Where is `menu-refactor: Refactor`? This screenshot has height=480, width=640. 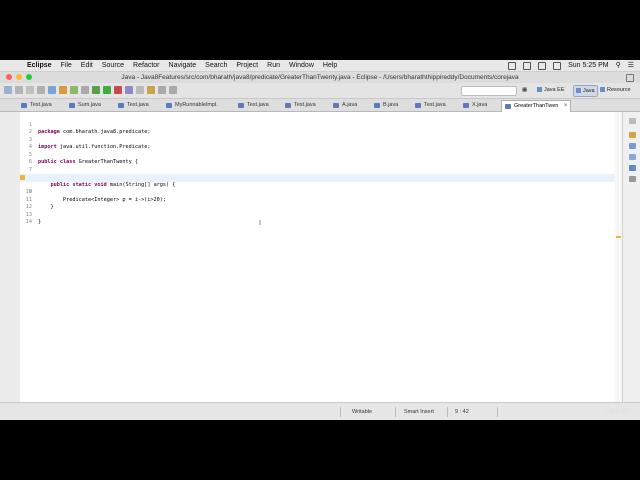
menu-refactor: Refactor is located at coordinates (146, 65).